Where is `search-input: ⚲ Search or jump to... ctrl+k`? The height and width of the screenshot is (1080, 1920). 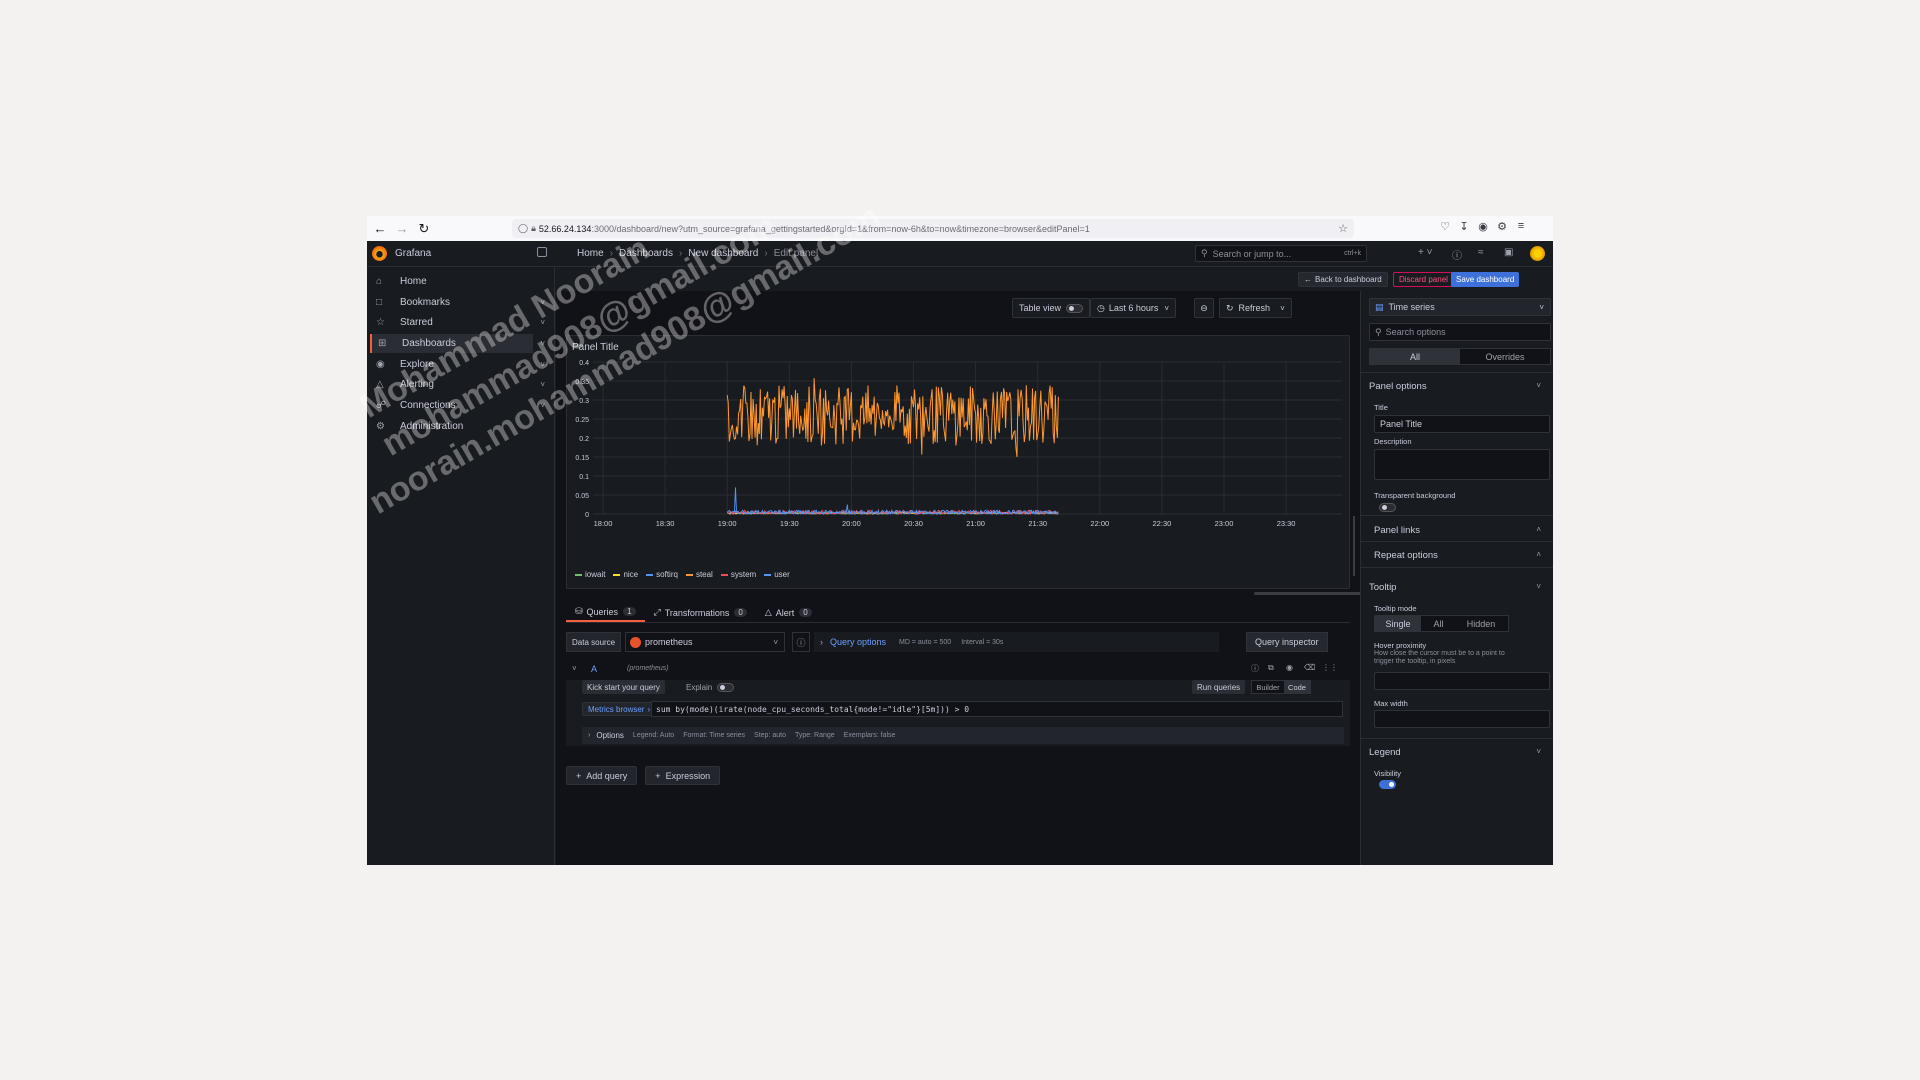 search-input: ⚲ Search or jump to... ctrl+k is located at coordinates (1281, 253).